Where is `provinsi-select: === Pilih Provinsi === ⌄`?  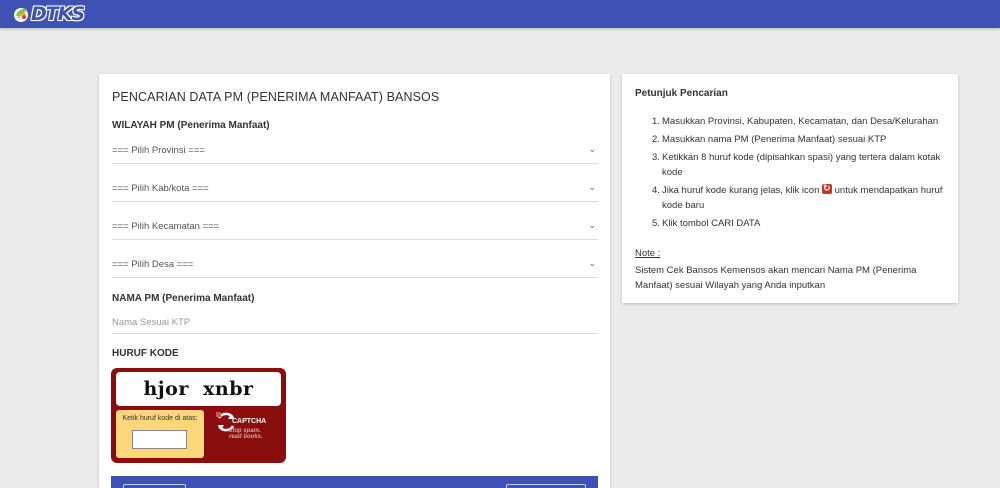
provinsi-select: === Pilih Provinsi === ⌄ is located at coordinates (355, 152).